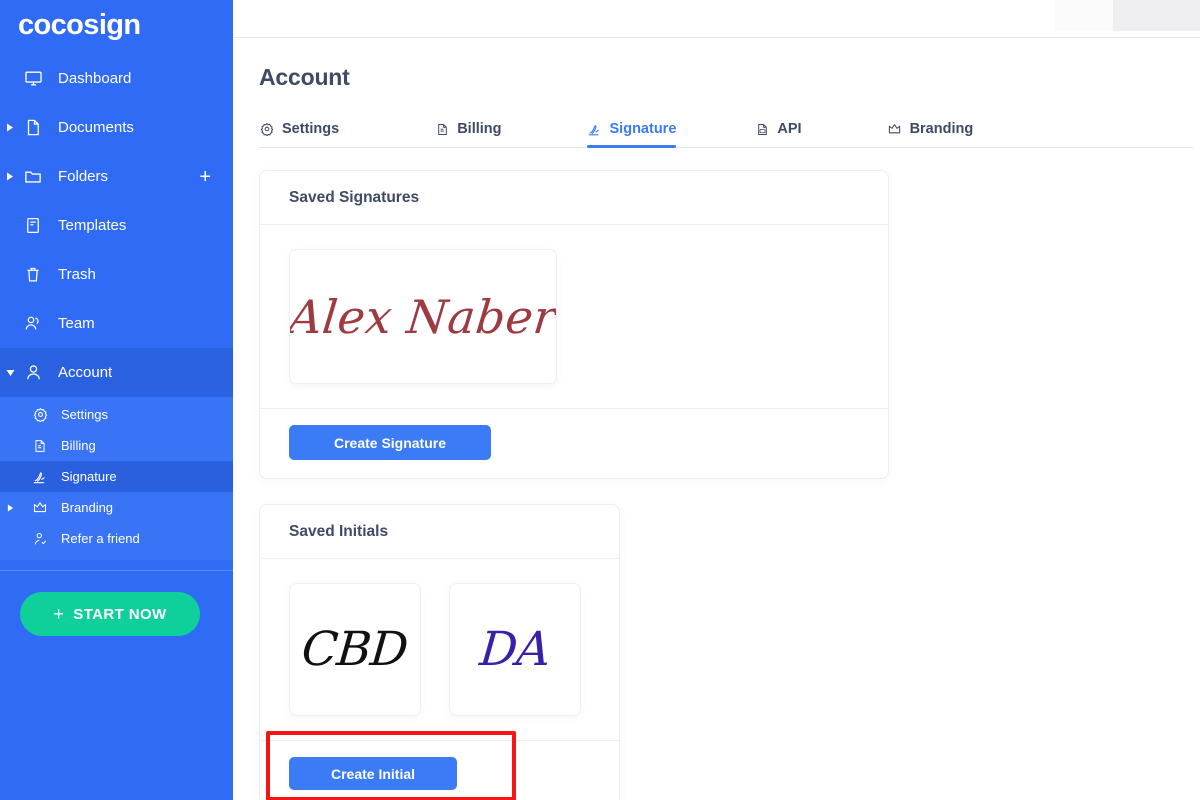 The width and height of the screenshot is (1200, 800). I want to click on chevron-down-icon, so click(10, 373).